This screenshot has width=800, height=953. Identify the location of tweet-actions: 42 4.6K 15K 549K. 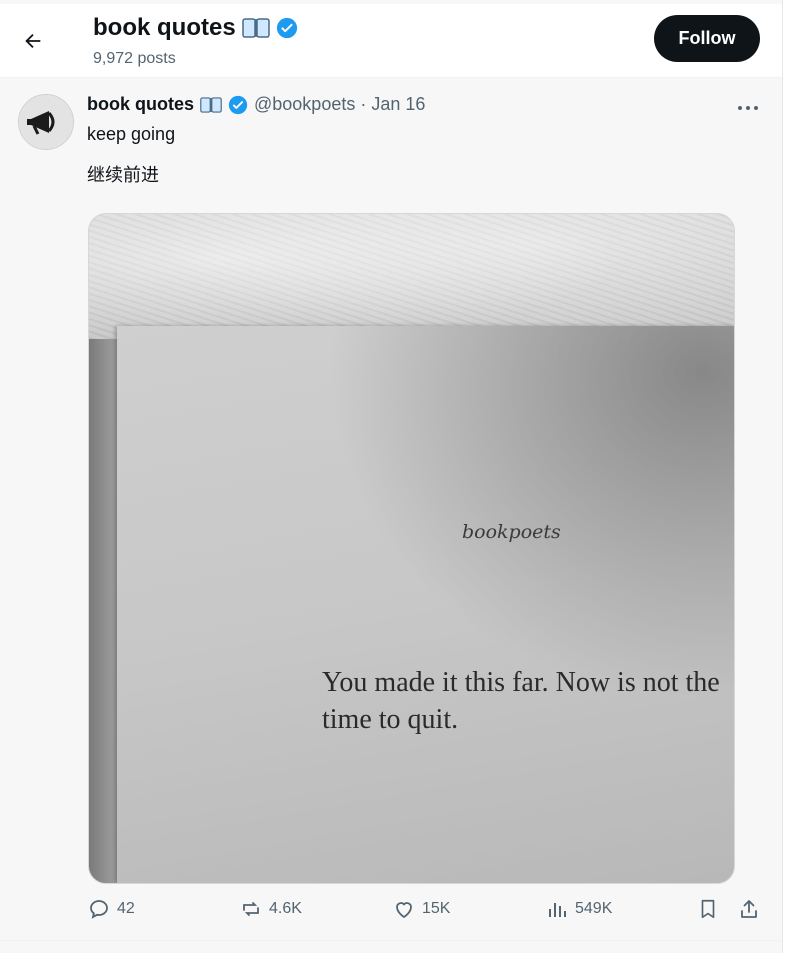
(427, 912).